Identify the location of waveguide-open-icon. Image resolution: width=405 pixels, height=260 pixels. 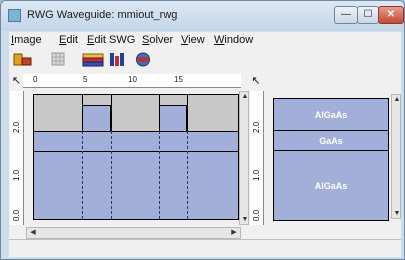
(23, 59).